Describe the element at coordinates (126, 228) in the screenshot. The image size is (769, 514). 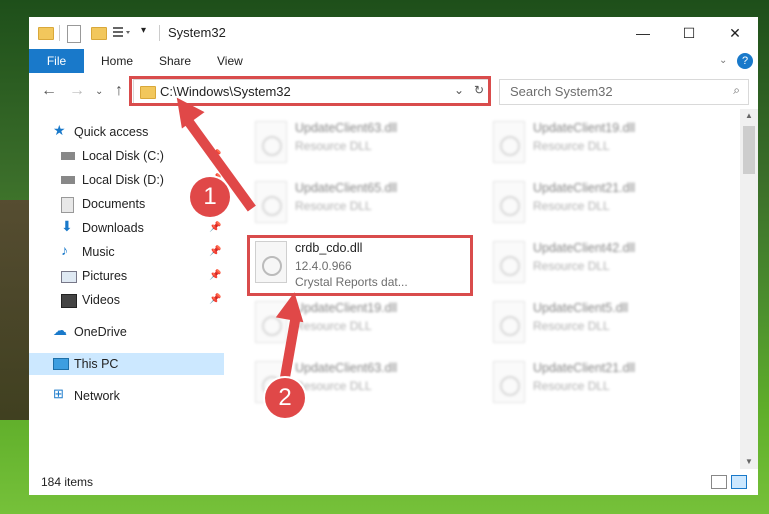
I see `sidebar-item-downloads: ⬇ Downloads 📌` at that location.